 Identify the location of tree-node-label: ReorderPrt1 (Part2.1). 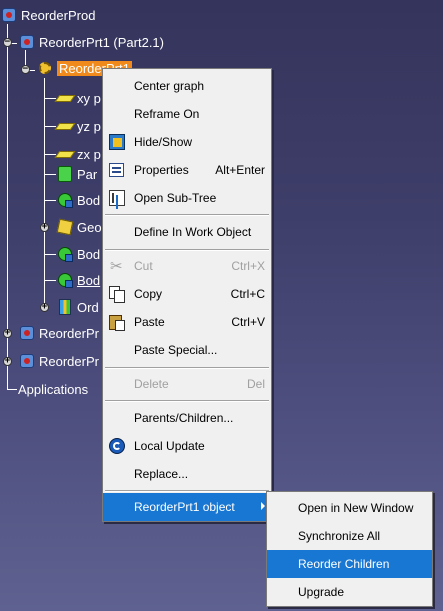
(101, 42).